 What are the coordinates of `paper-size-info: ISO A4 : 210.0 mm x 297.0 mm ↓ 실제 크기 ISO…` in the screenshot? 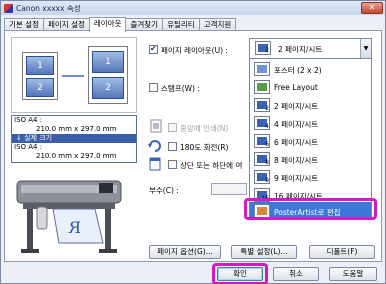 It's located at (74, 139).